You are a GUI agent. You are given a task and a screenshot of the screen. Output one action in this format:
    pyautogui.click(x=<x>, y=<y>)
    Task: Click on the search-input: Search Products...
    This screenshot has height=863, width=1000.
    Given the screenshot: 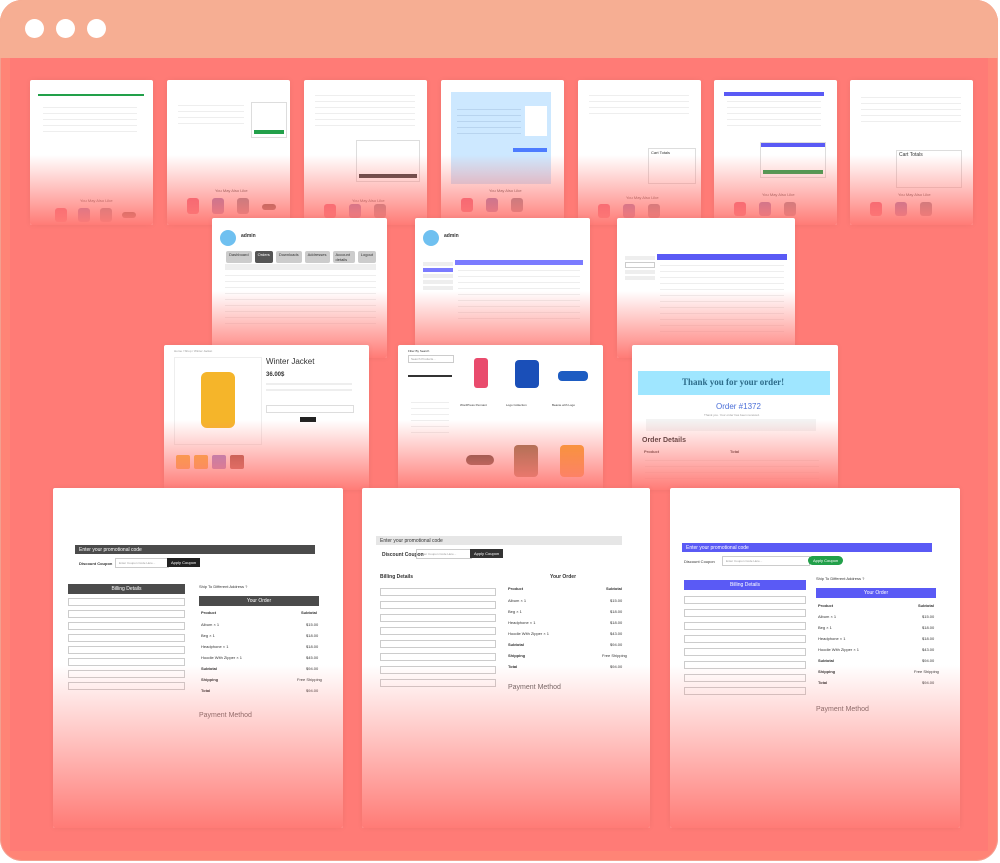 What is the action you would take?
    pyautogui.click(x=431, y=359)
    